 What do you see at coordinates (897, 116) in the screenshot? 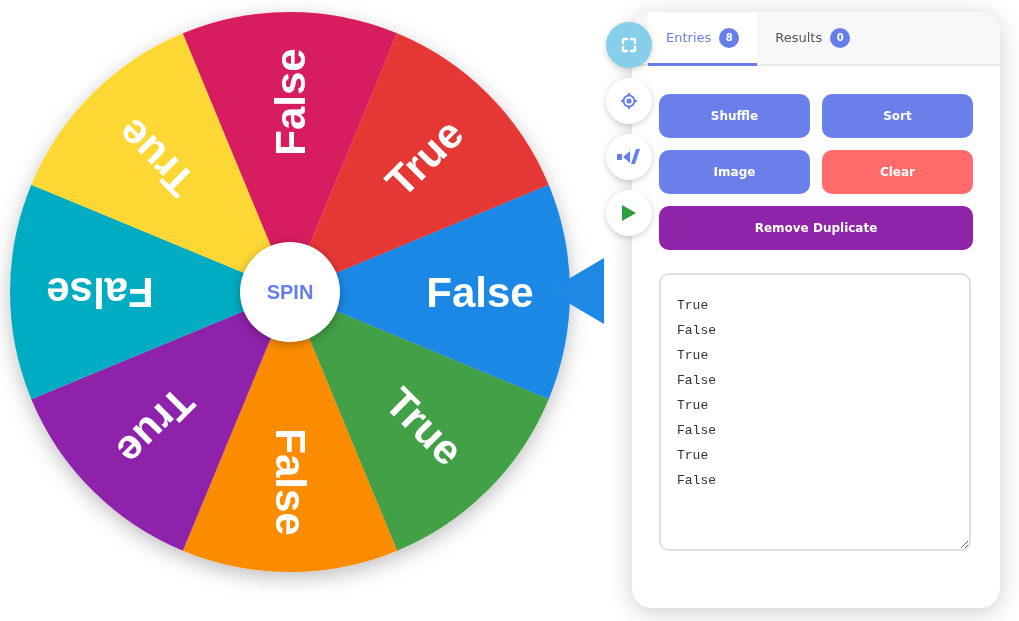
I see `action-button: Sort` at bounding box center [897, 116].